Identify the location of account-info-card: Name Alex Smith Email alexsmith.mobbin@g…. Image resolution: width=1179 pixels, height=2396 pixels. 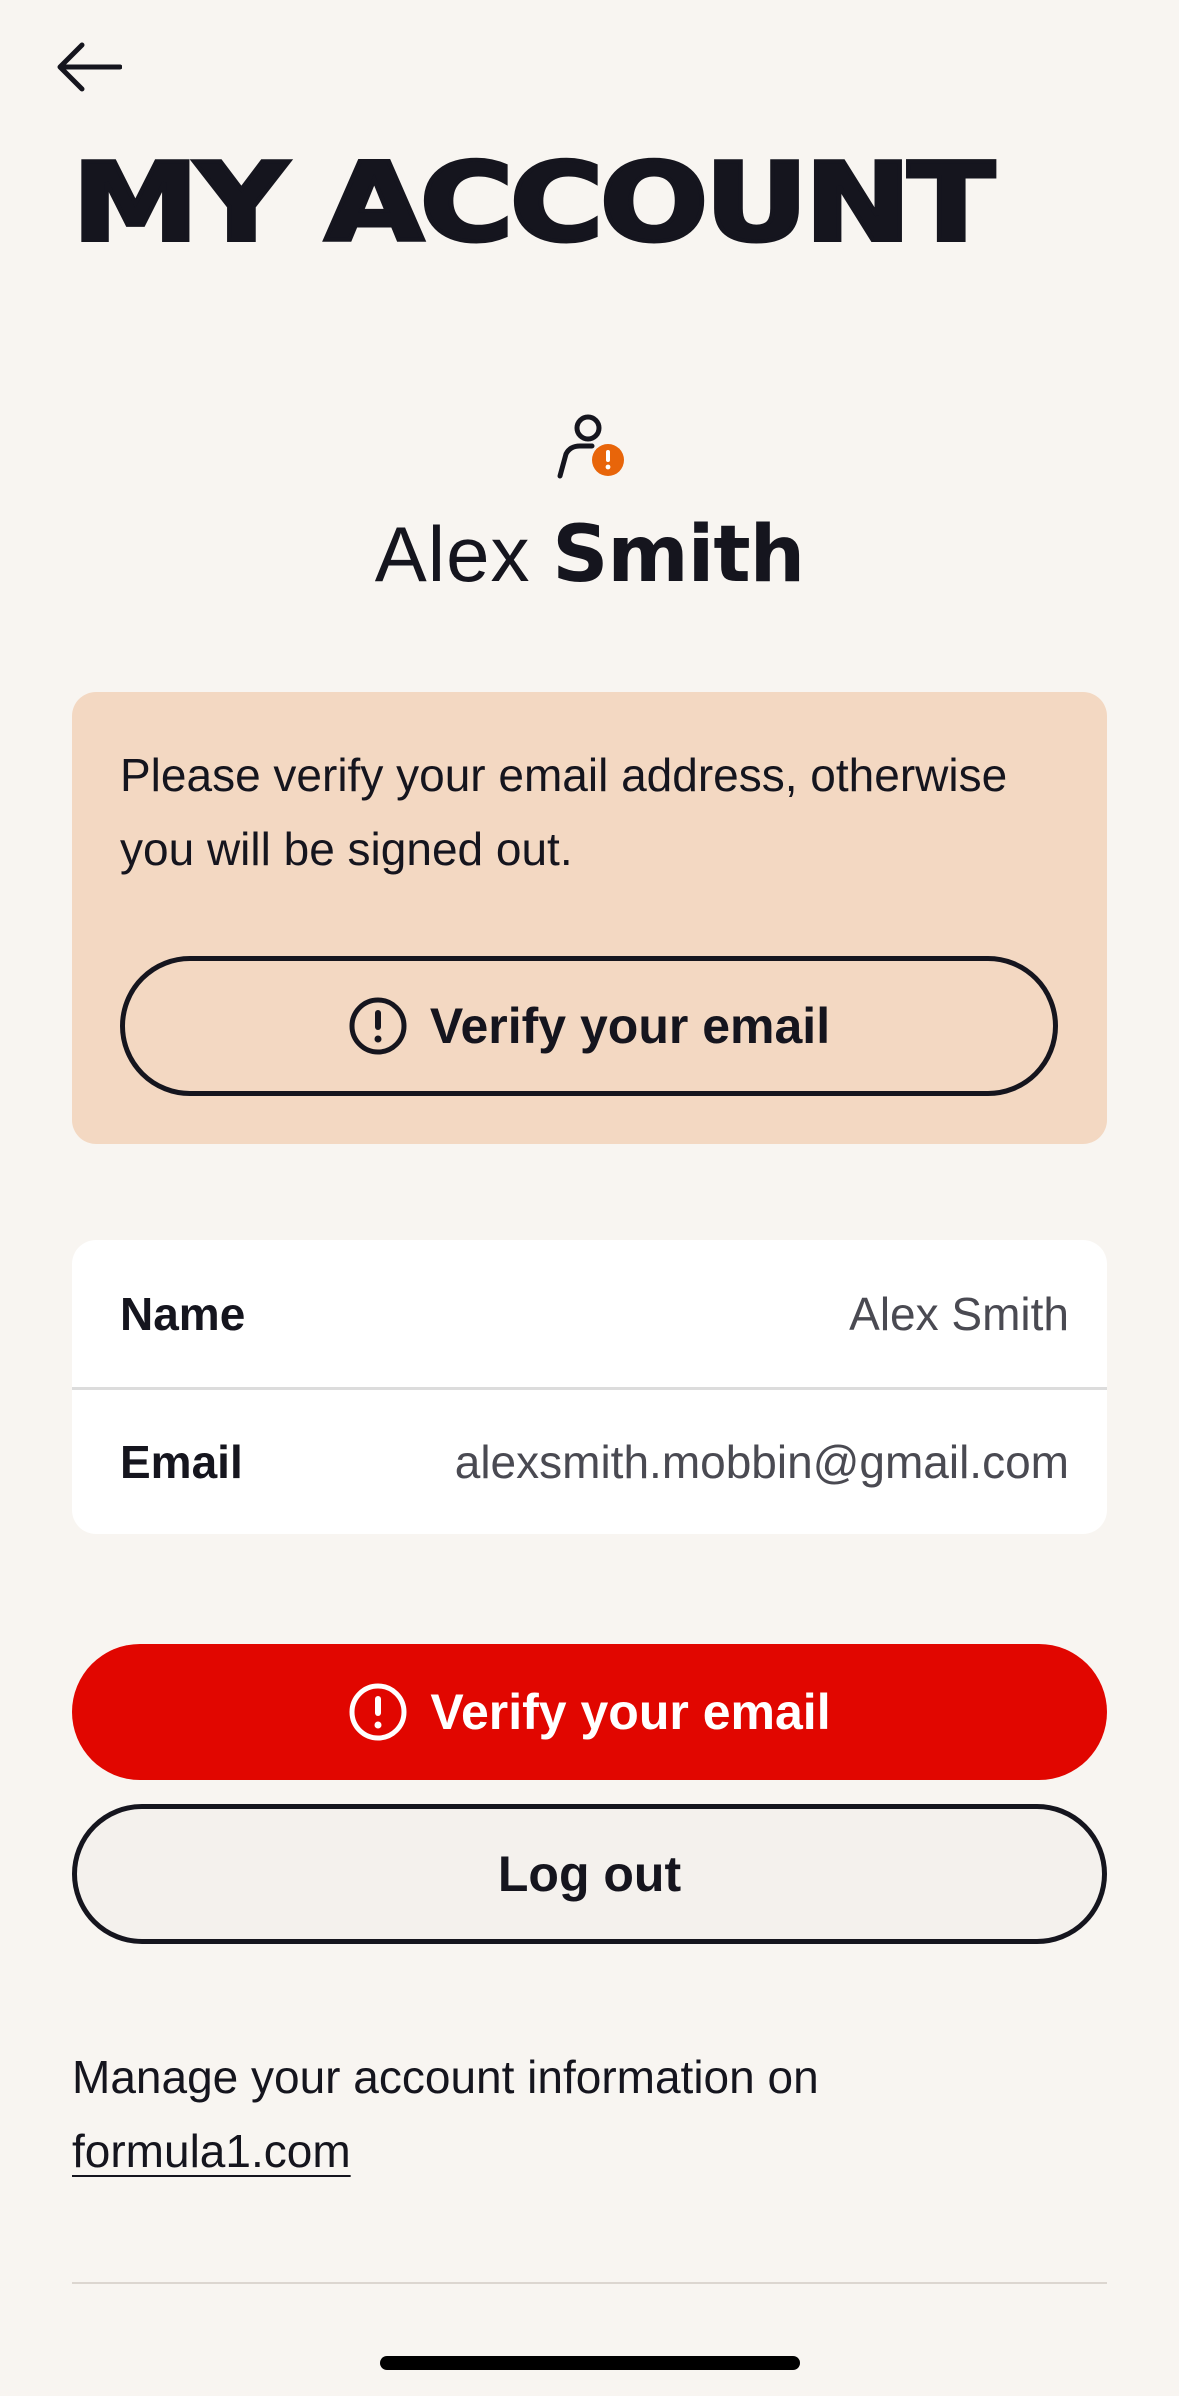
(589, 1387).